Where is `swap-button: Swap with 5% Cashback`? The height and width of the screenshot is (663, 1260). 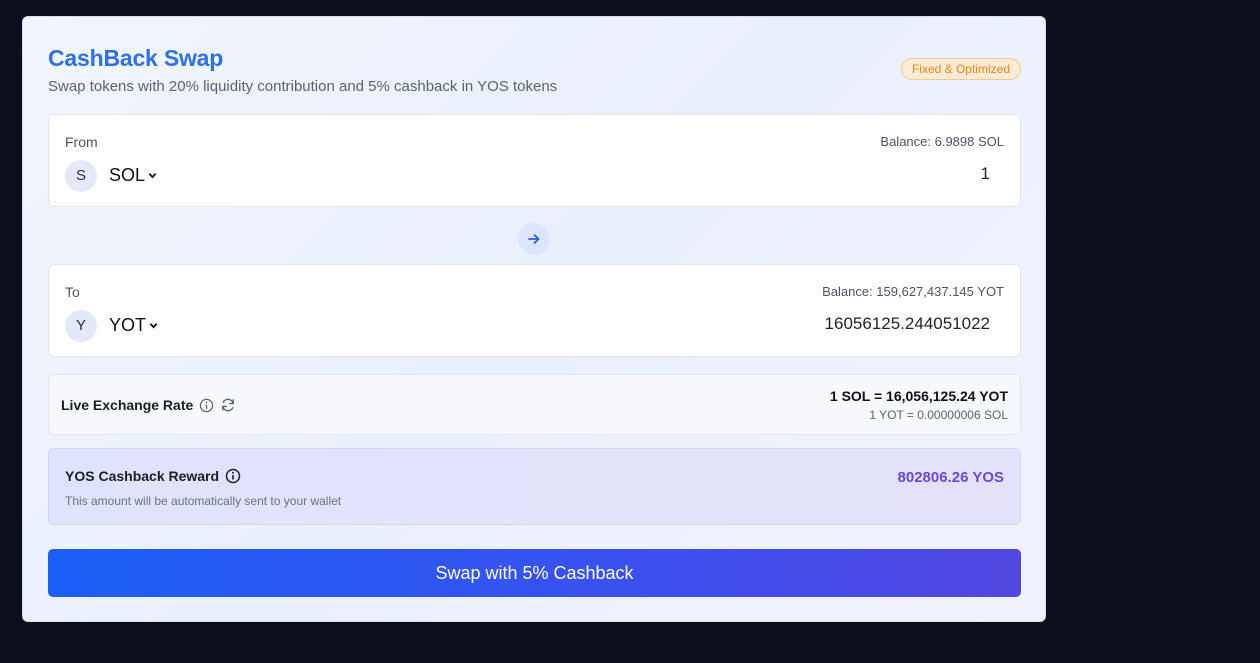 swap-button: Swap with 5% Cashback is located at coordinates (534, 573).